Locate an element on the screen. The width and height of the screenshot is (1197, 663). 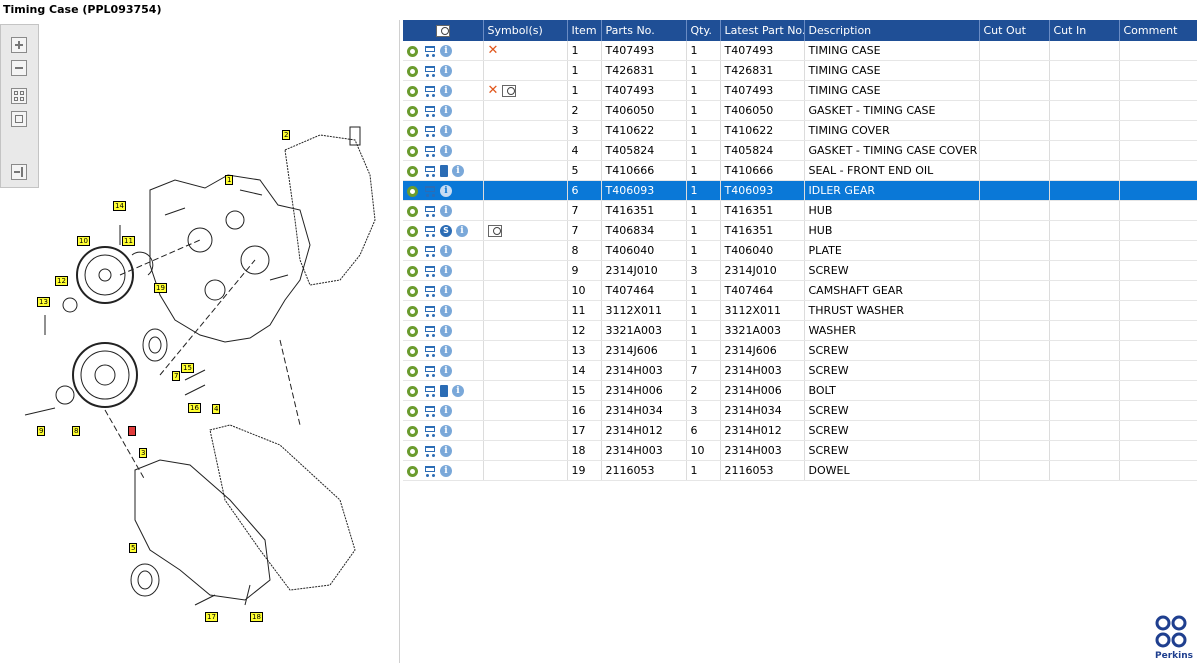
table-row: i 8 T406040 1 T406040 PLATE is located at coordinates (800, 250).